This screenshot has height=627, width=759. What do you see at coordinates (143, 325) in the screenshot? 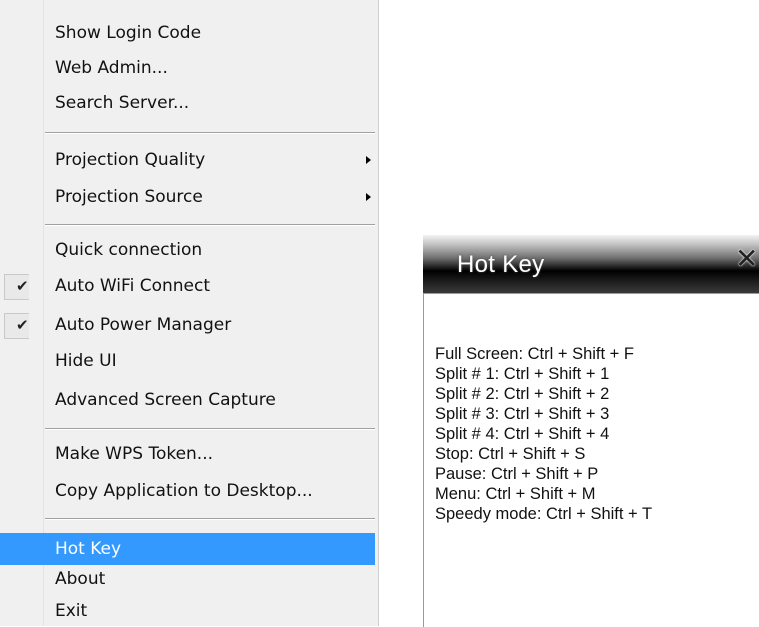
I see `menu-item-label: Auto Power Manager` at bounding box center [143, 325].